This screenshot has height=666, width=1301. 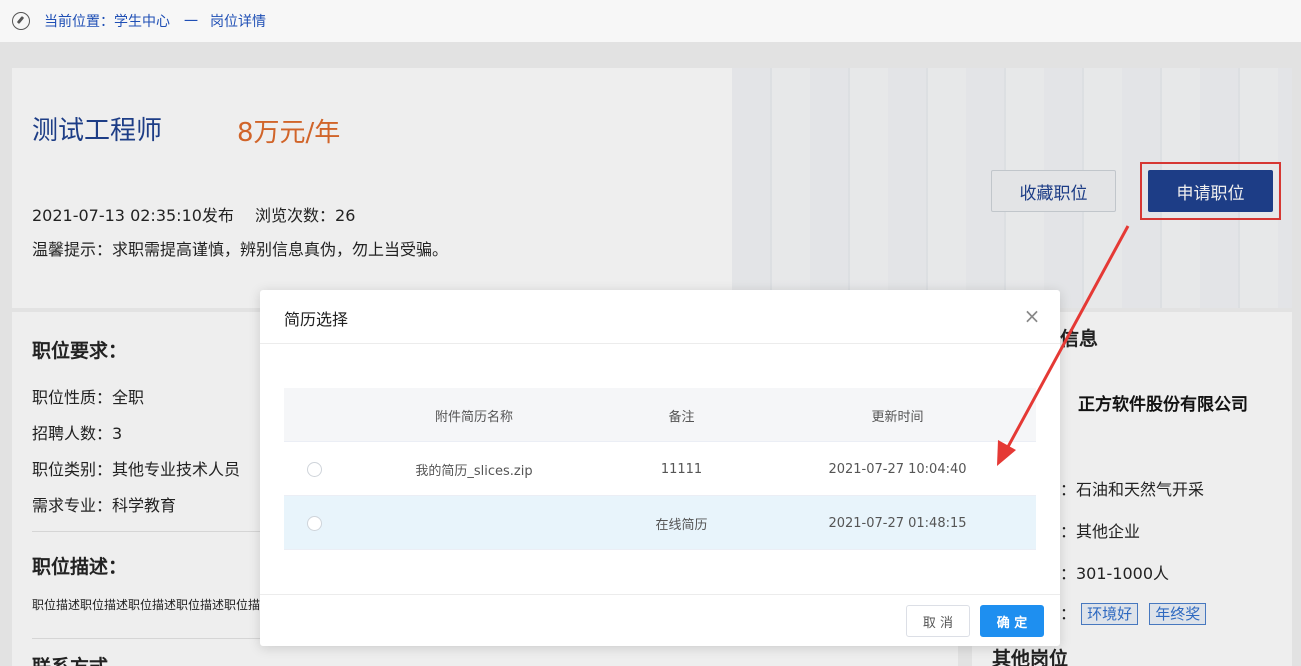 What do you see at coordinates (474, 523) in the screenshot?
I see `resume-name` at bounding box center [474, 523].